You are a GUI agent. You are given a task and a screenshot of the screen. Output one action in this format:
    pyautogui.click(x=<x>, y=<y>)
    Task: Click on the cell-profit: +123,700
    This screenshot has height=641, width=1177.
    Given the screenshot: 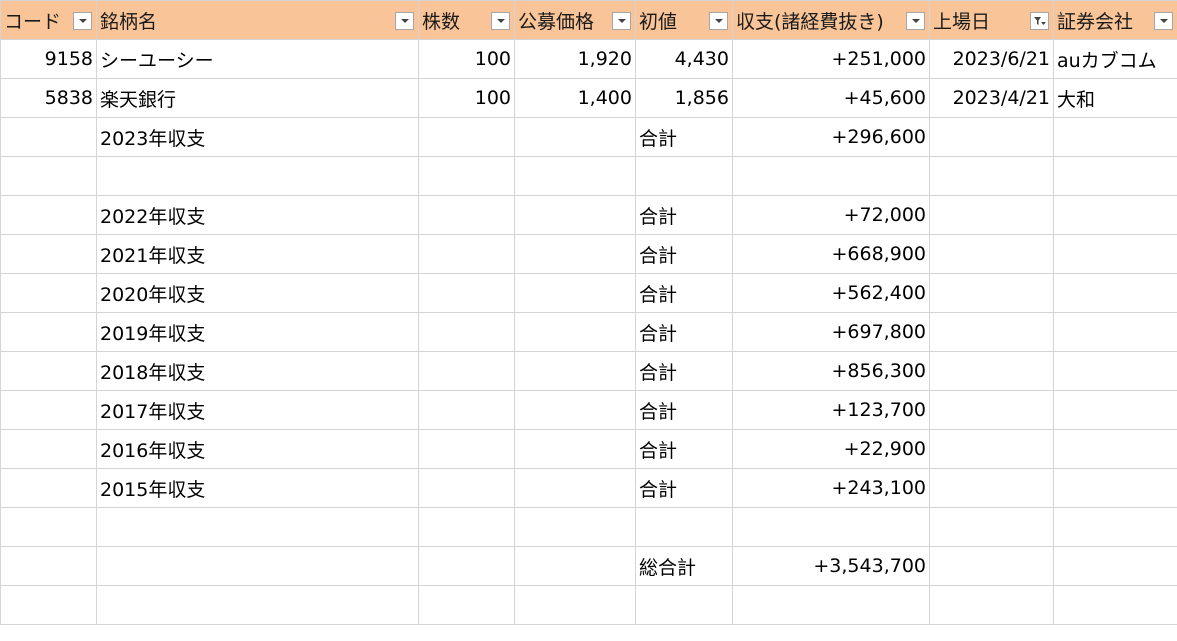 What is the action you would take?
    pyautogui.click(x=831, y=410)
    